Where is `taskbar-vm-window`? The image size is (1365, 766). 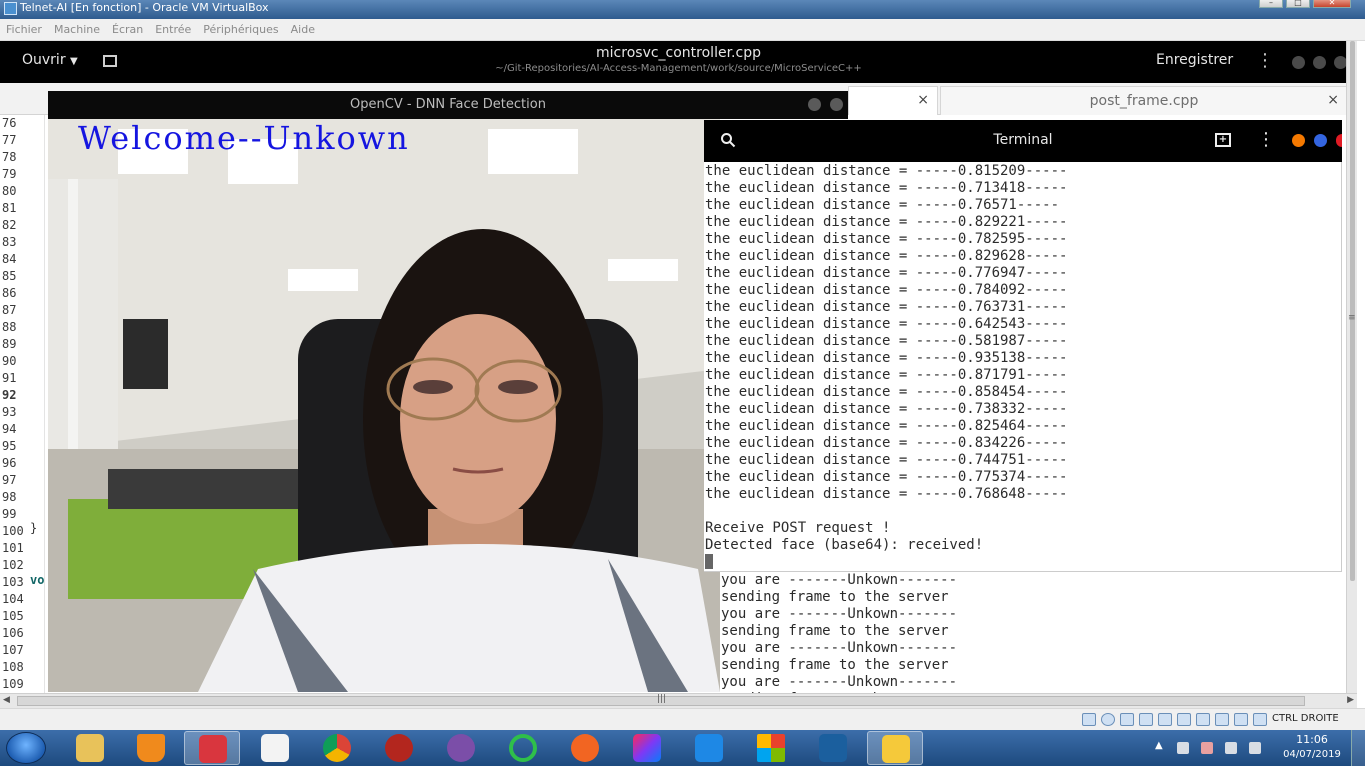 taskbar-vm-window is located at coordinates (895, 748).